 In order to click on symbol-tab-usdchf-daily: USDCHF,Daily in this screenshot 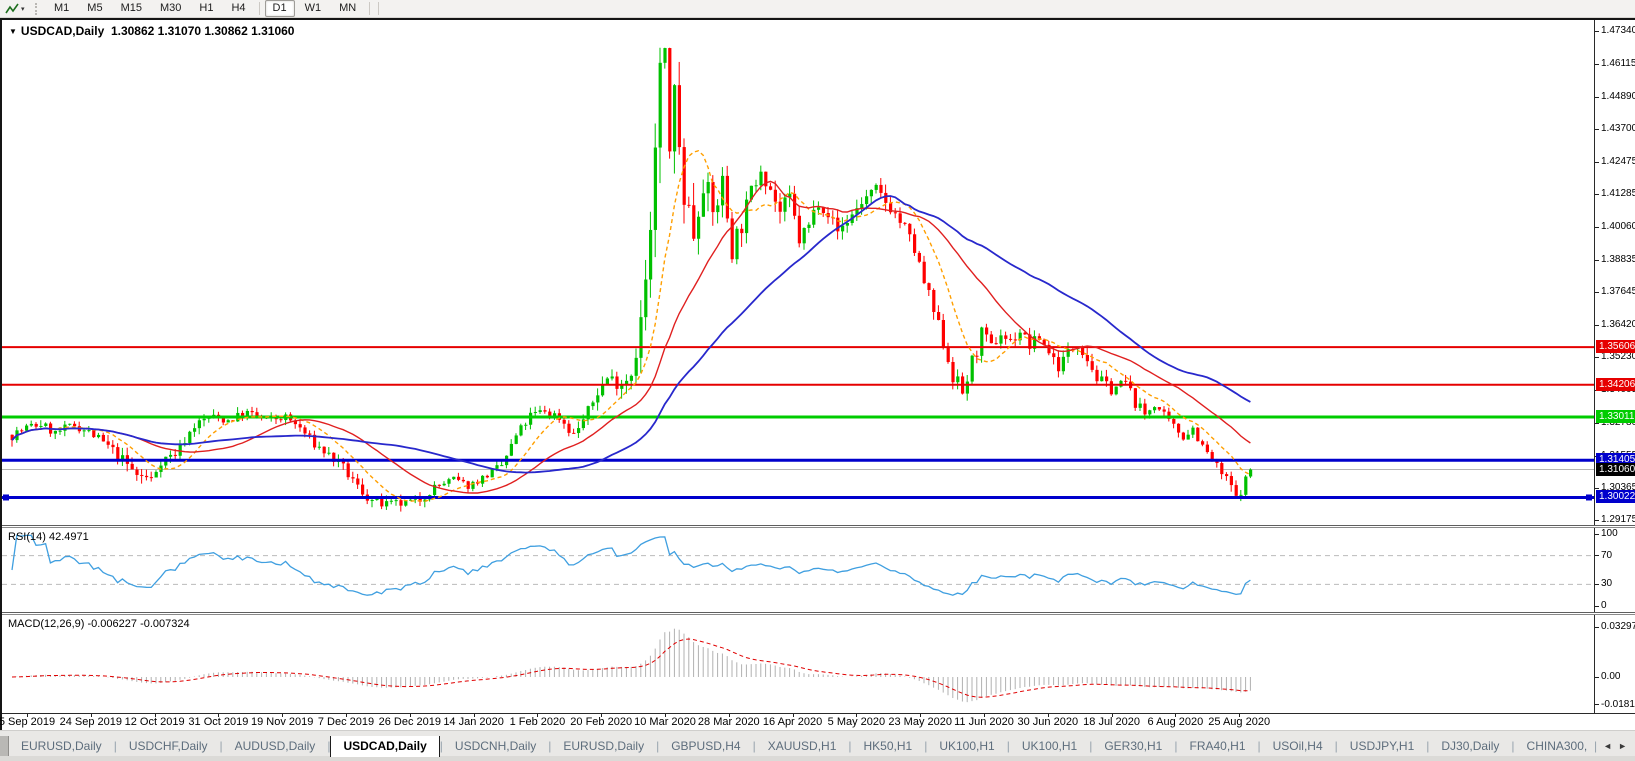, I will do `click(168, 746)`.